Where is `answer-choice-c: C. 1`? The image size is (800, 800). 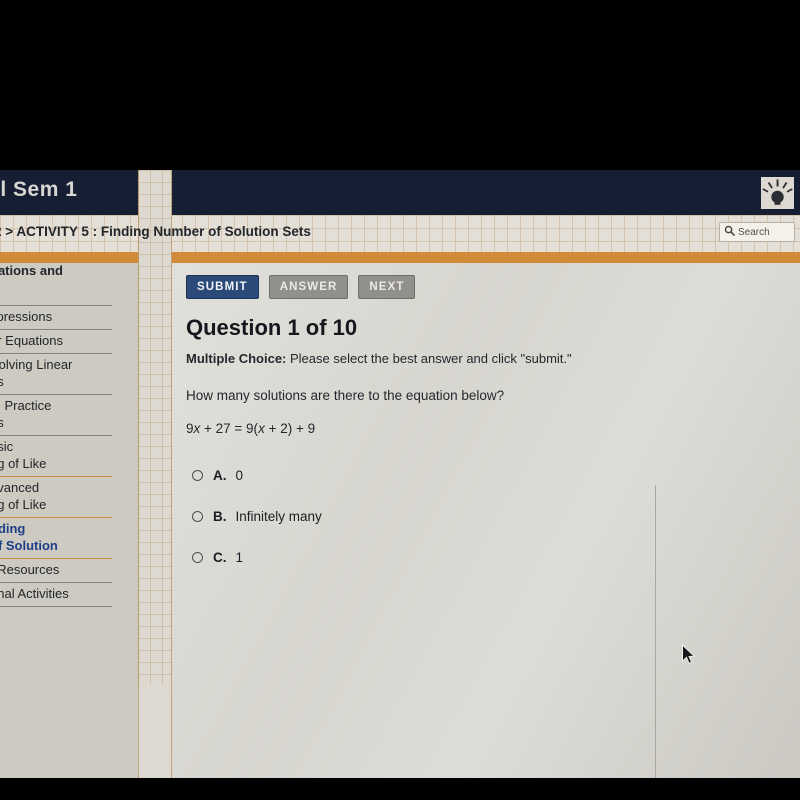 answer-choice-c: C. 1 is located at coordinates (257, 557).